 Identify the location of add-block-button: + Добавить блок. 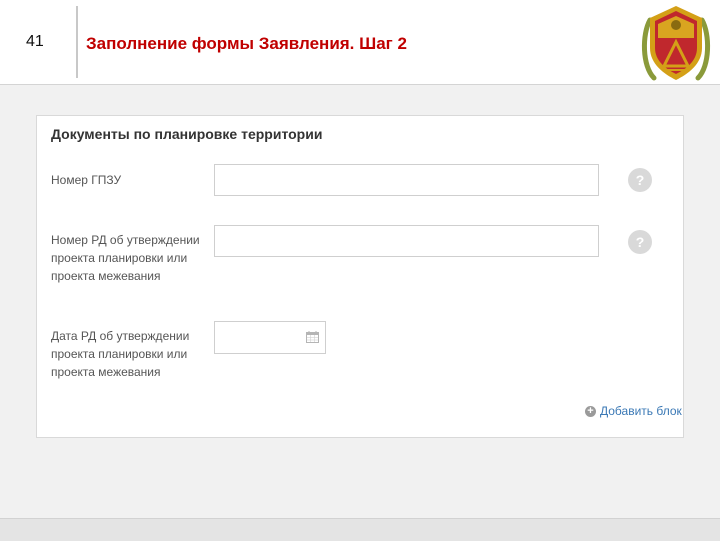
(633, 411).